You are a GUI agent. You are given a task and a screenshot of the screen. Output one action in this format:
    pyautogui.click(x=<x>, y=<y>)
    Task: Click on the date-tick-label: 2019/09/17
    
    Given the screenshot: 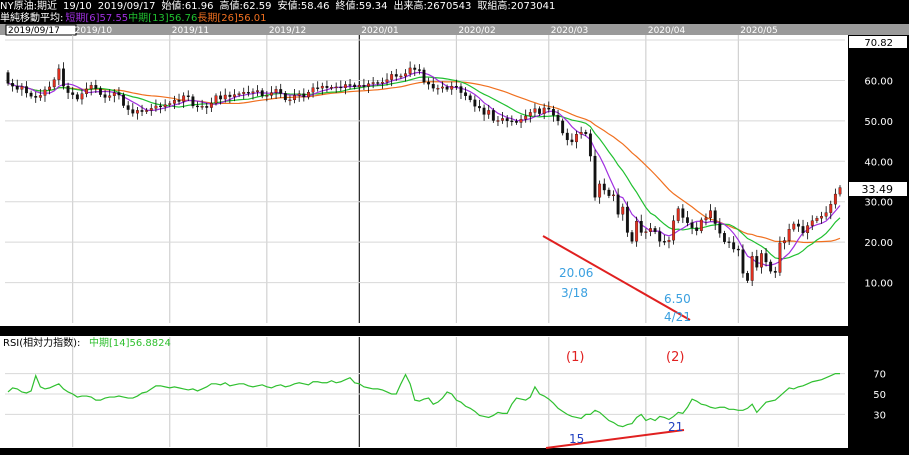 What is the action you would take?
    pyautogui.click(x=34, y=31)
    